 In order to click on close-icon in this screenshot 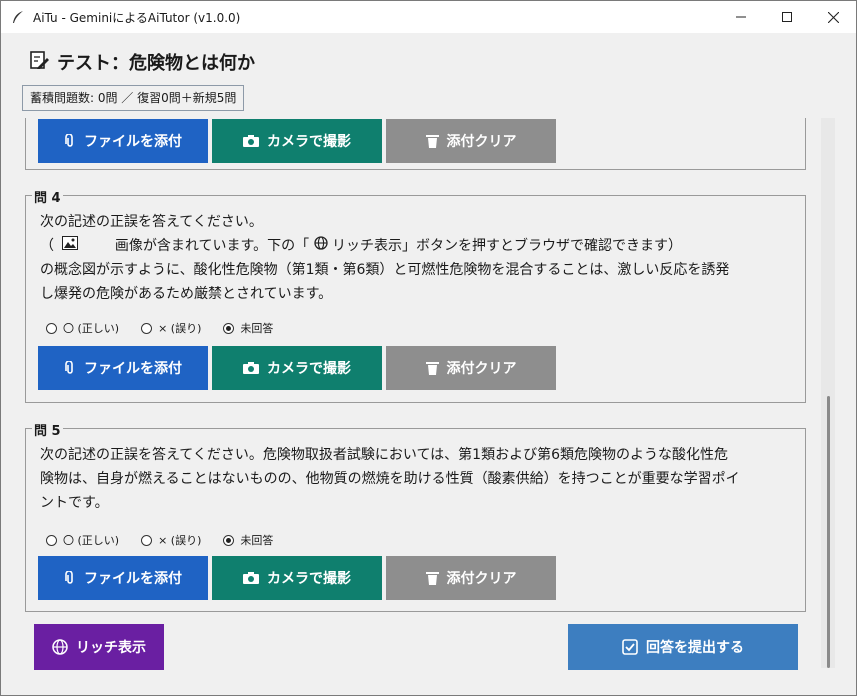, I will do `click(833, 17)`.